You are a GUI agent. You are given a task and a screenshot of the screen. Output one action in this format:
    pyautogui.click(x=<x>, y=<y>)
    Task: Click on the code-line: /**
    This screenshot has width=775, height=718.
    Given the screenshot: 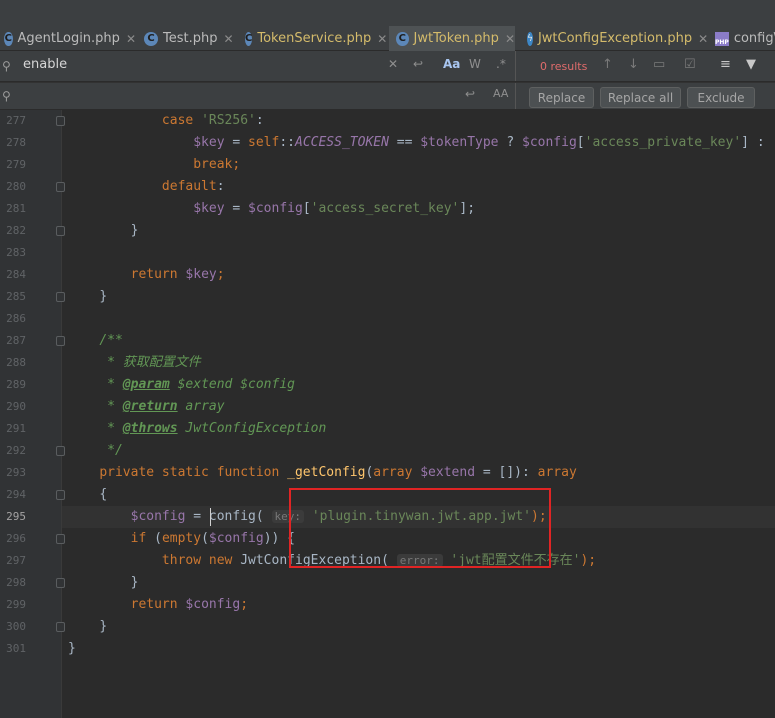 What is the action you would take?
    pyautogui.click(x=95, y=341)
    